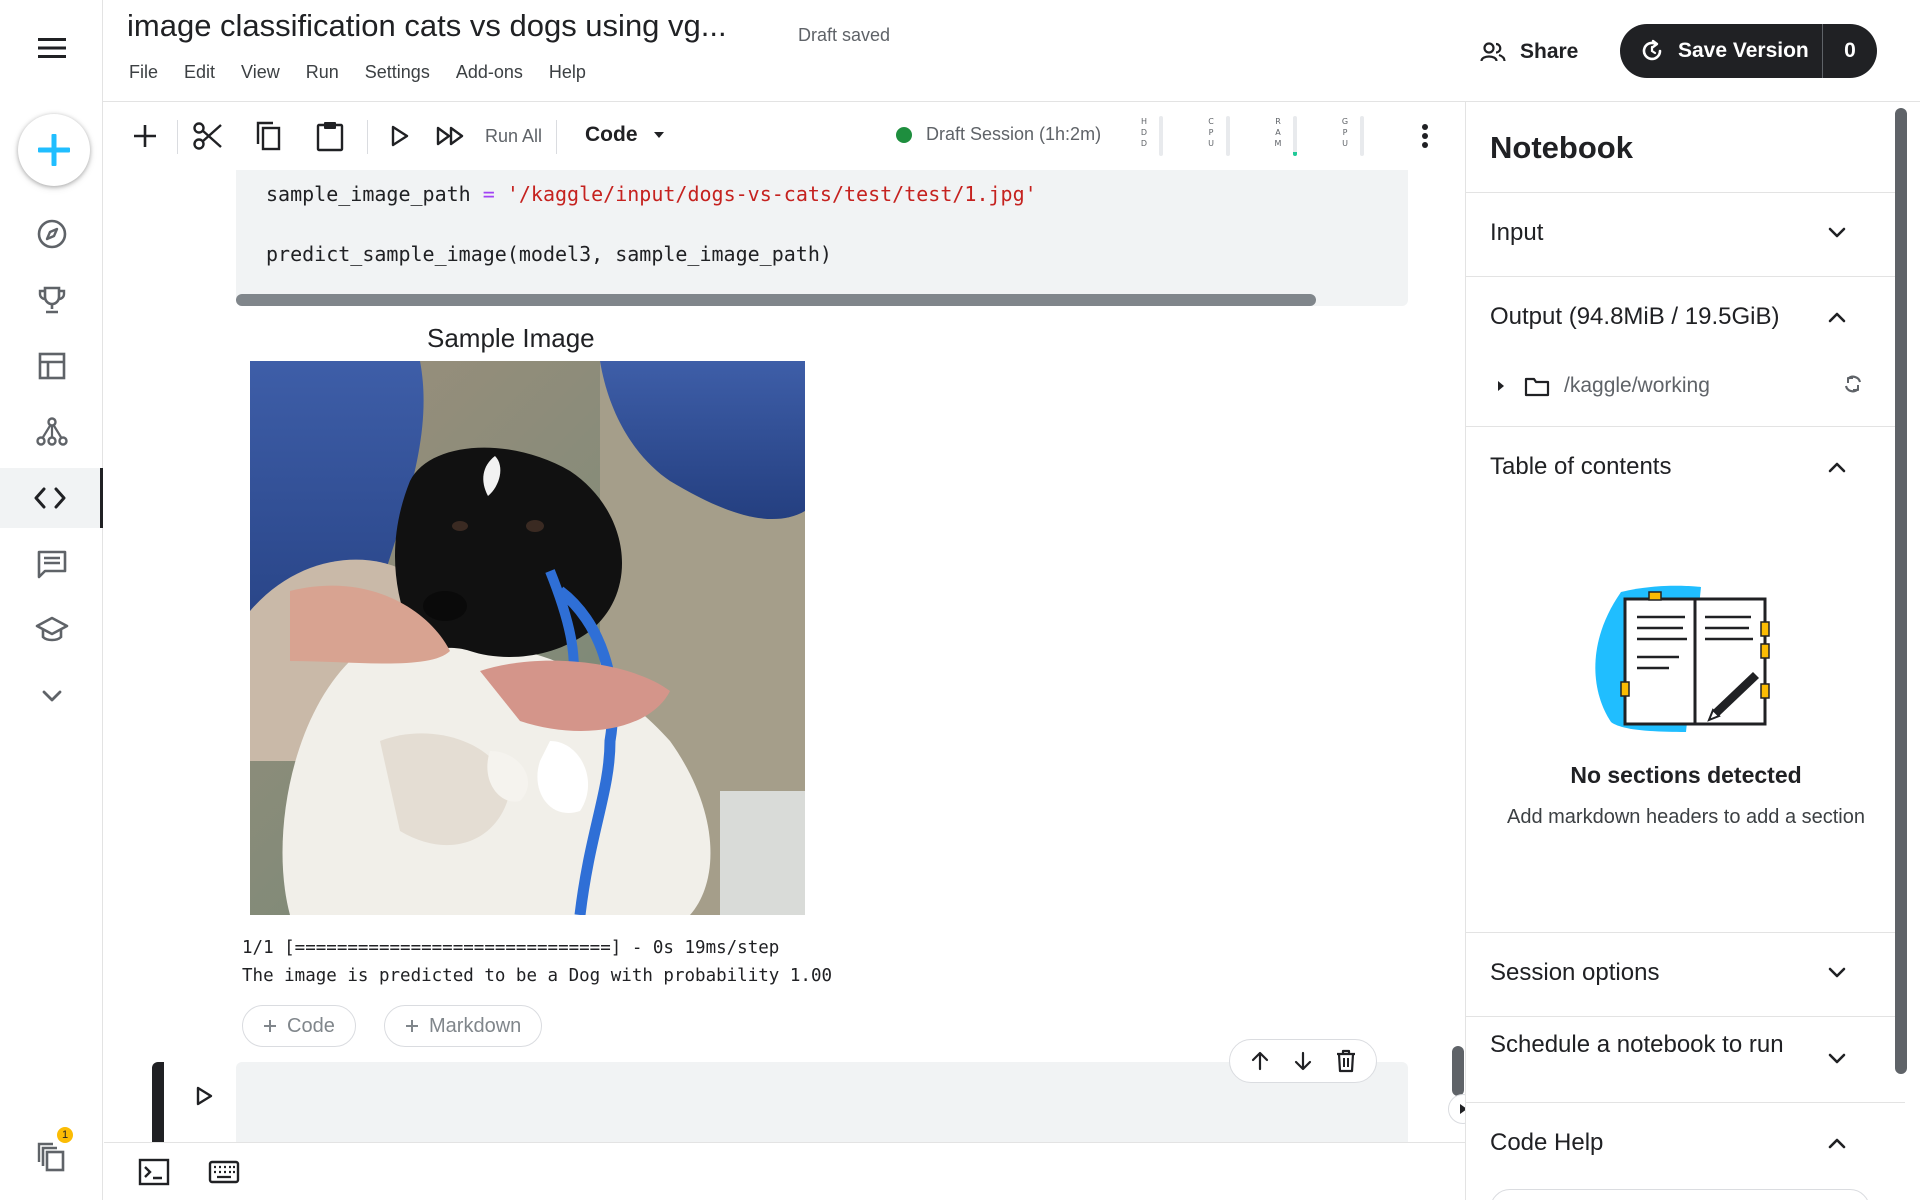 The width and height of the screenshot is (1920, 1200). Describe the element at coordinates (489, 72) in the screenshot. I see `menu-add-ons: Add-ons` at that location.